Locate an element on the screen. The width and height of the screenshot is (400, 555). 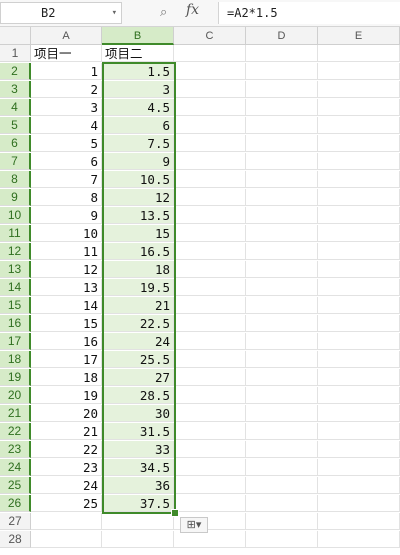
cell-b16: 22.5 is located at coordinates (138, 323).